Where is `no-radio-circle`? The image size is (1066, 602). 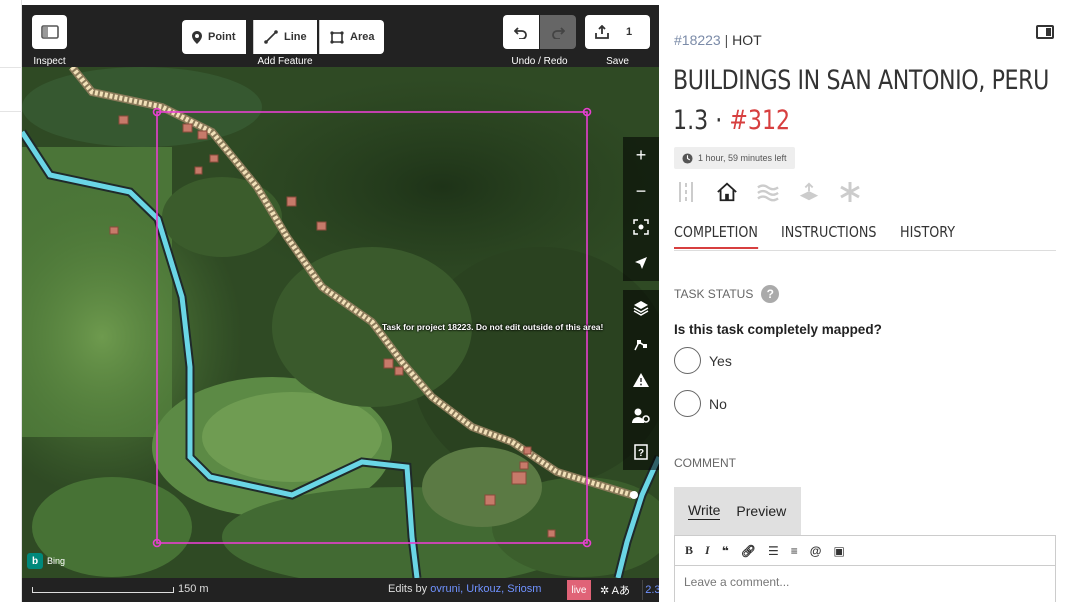 no-radio-circle is located at coordinates (687, 403).